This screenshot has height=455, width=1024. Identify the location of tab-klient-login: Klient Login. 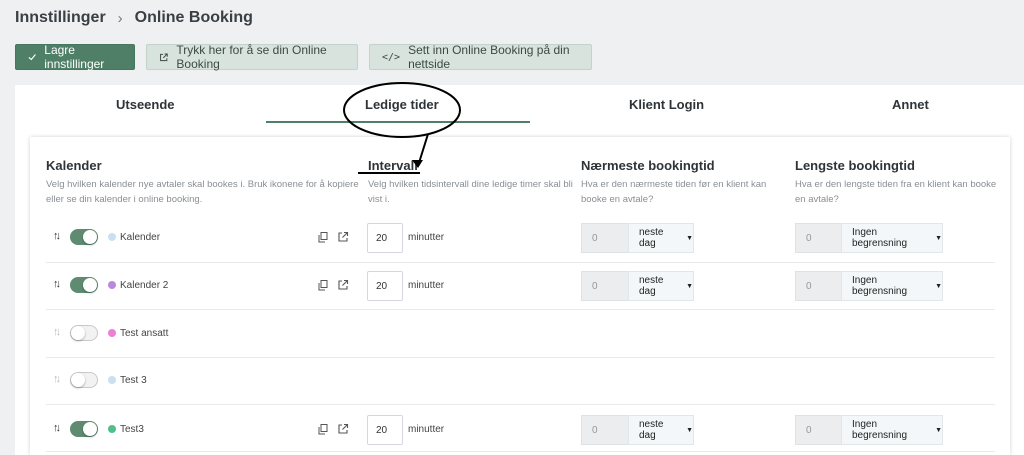
(666, 104).